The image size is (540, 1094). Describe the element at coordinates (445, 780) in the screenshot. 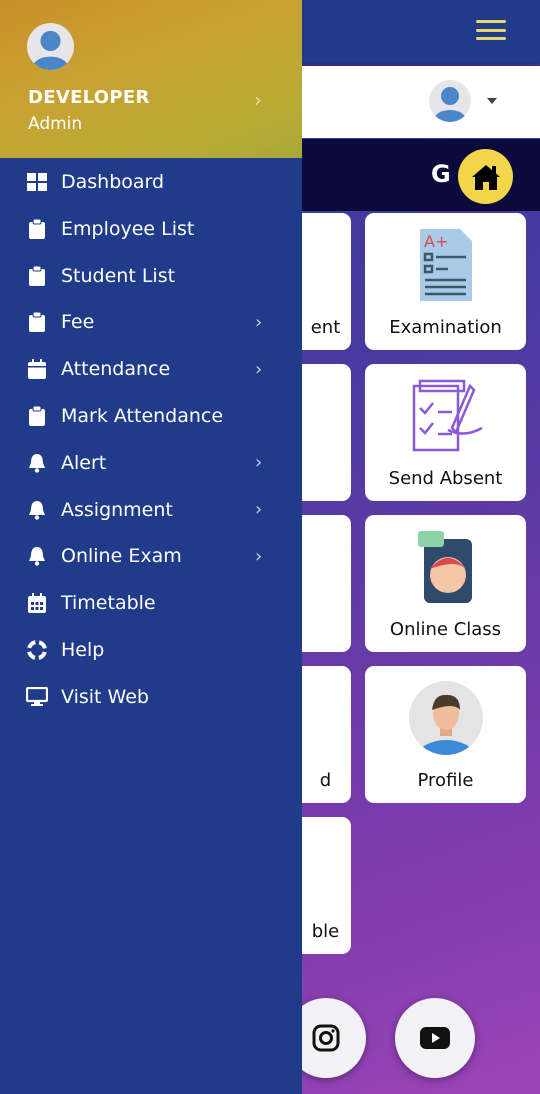

I see `card-label: Profile` at that location.